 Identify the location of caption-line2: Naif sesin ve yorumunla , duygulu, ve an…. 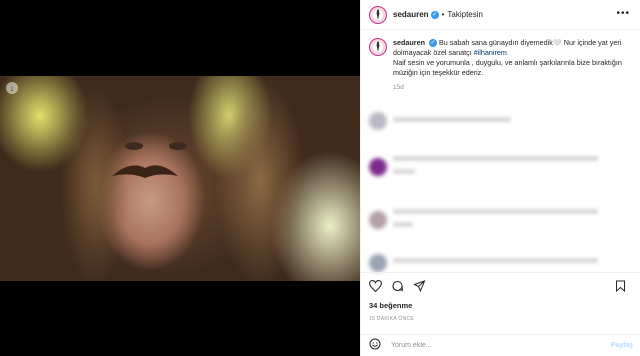
(507, 67).